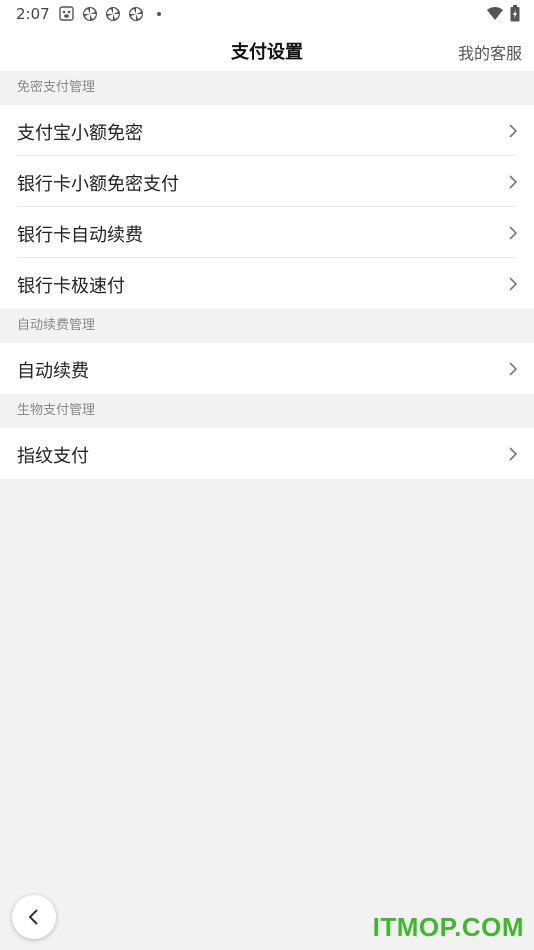 This screenshot has width=534, height=950. I want to click on row-bankcard-auto-renew: 银行卡自动续费, so click(267, 232).